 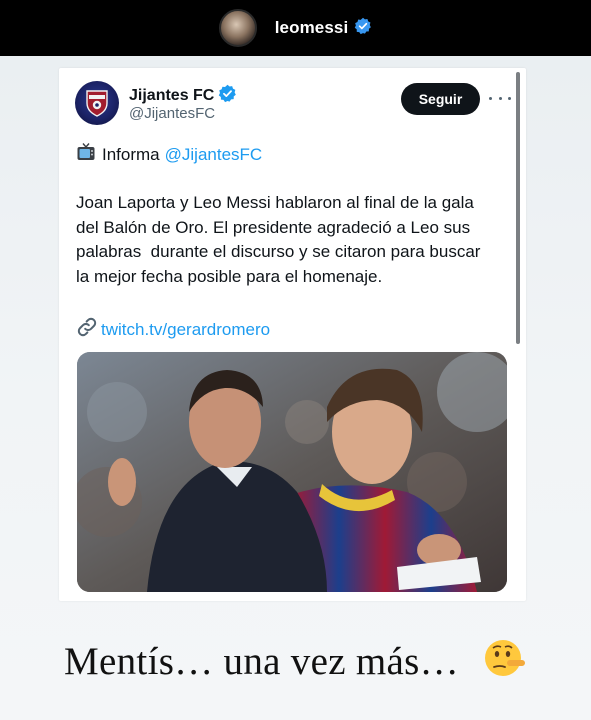 I want to click on tweet-link-text: twitch.tv/gerardromero, so click(x=185, y=330).